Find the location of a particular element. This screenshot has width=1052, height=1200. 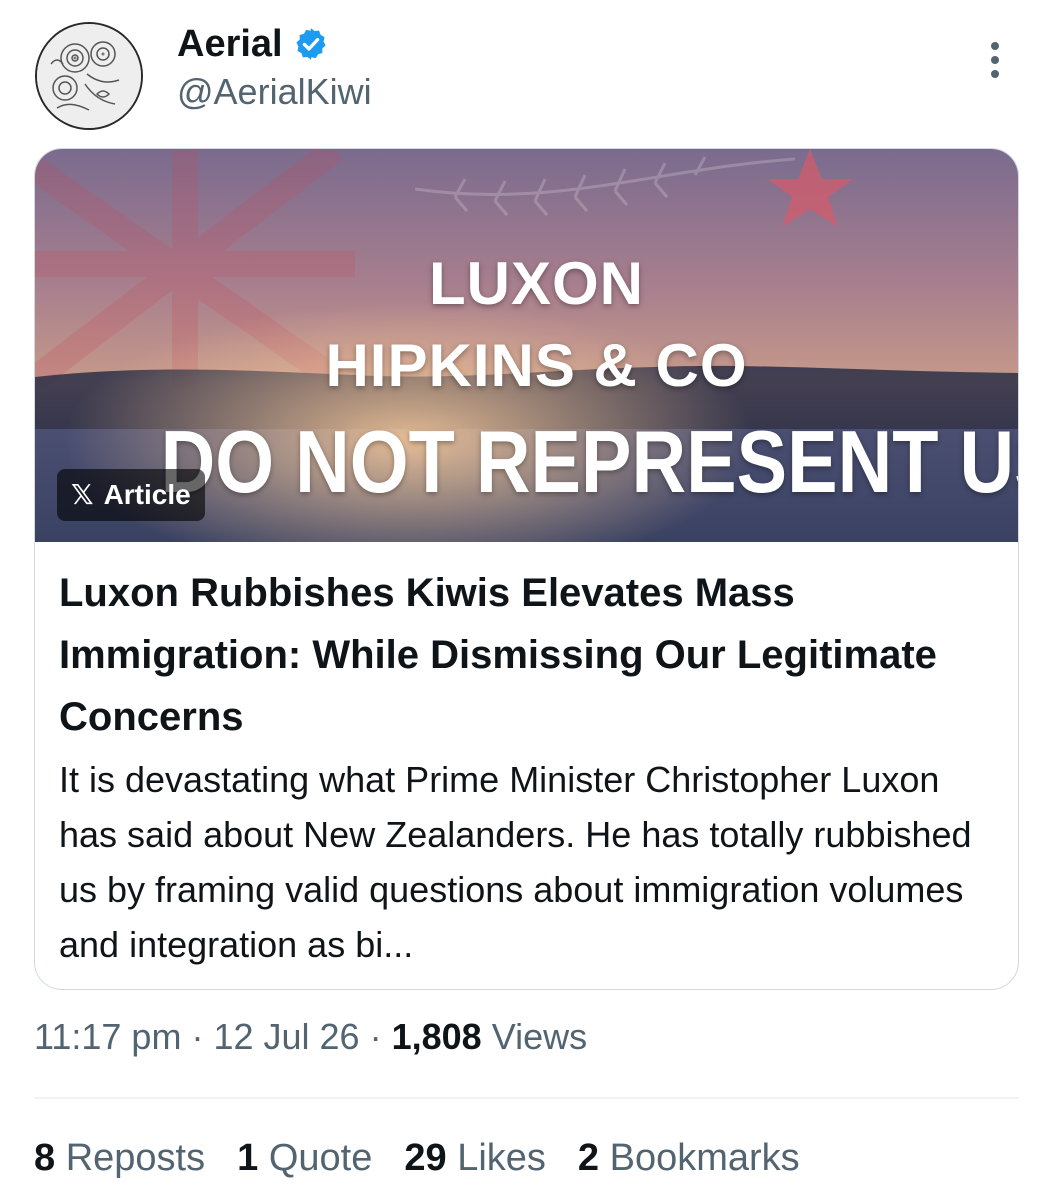

article-badge-label: Article is located at coordinates (147, 494).